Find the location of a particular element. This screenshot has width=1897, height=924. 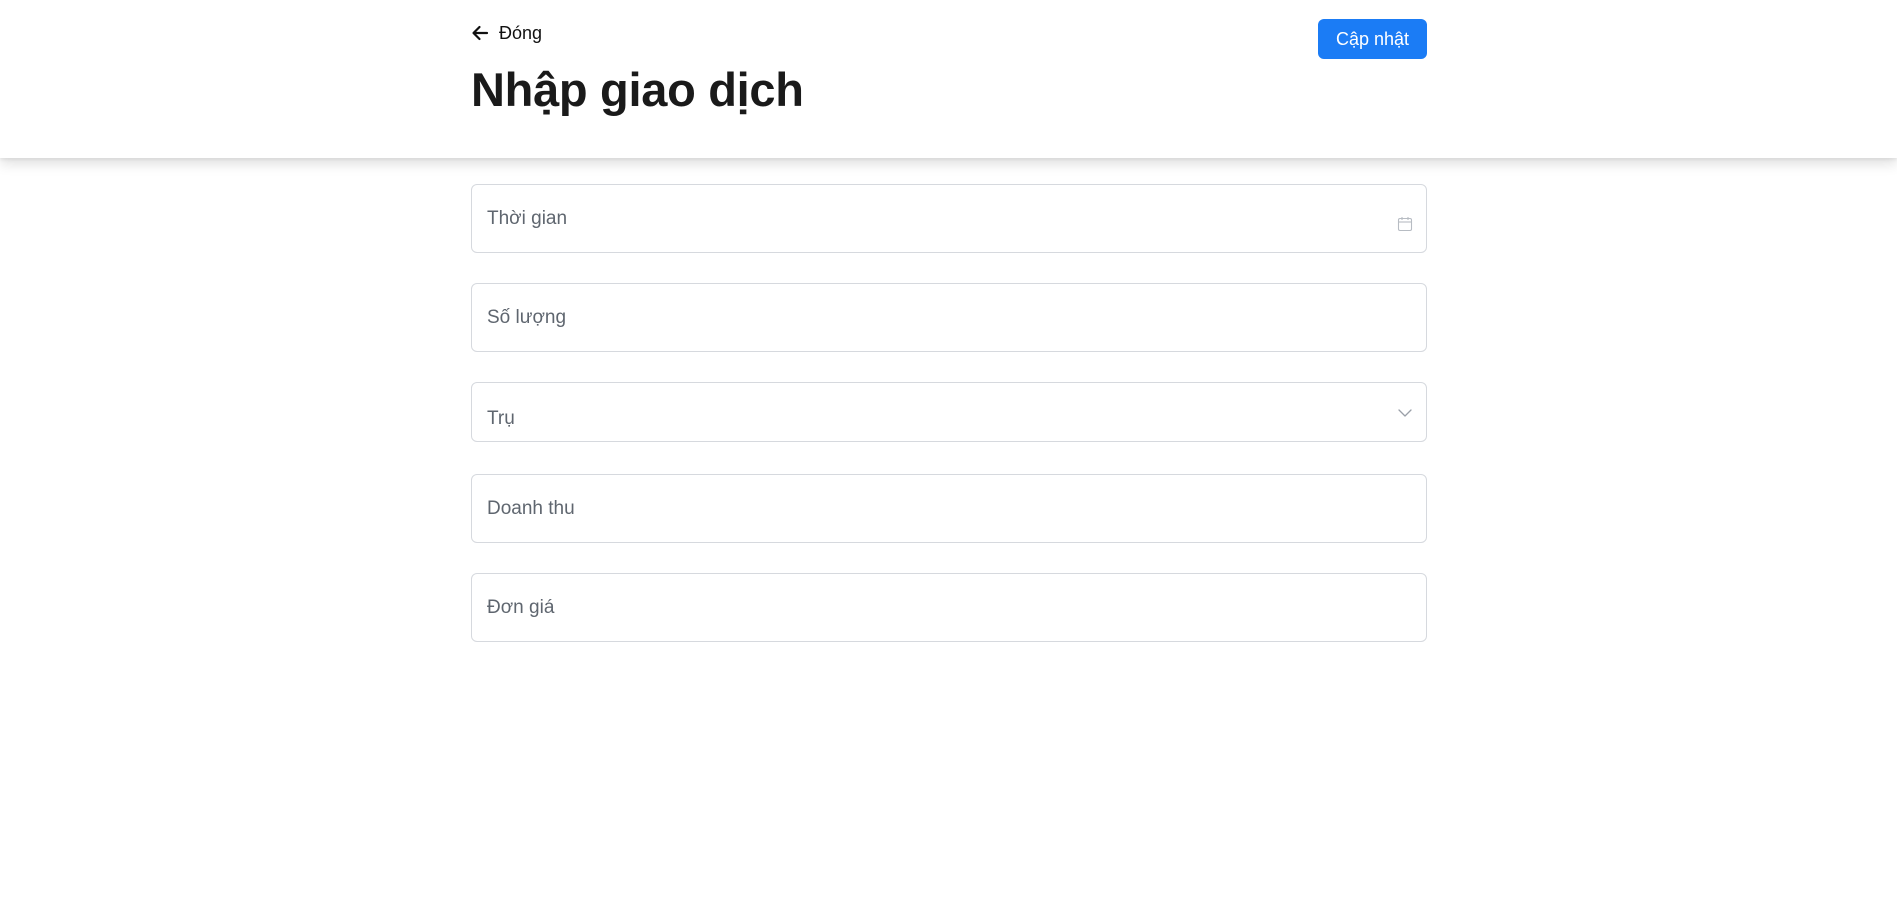

chevron-down-icon is located at coordinates (1405, 415).